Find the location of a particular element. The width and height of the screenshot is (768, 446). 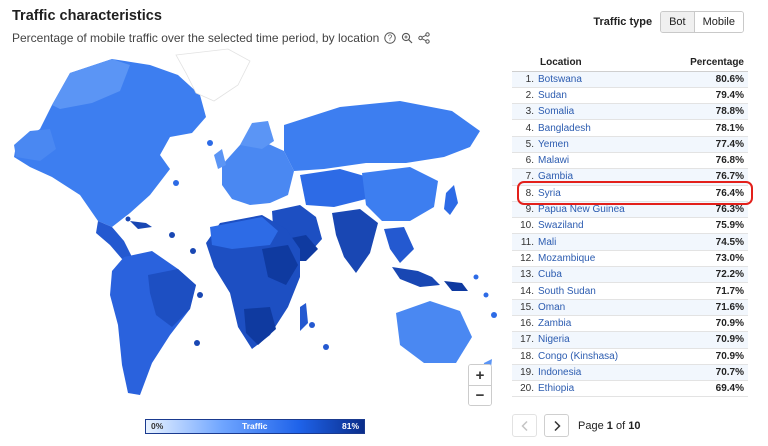

chevron-right-icon is located at coordinates (557, 425).